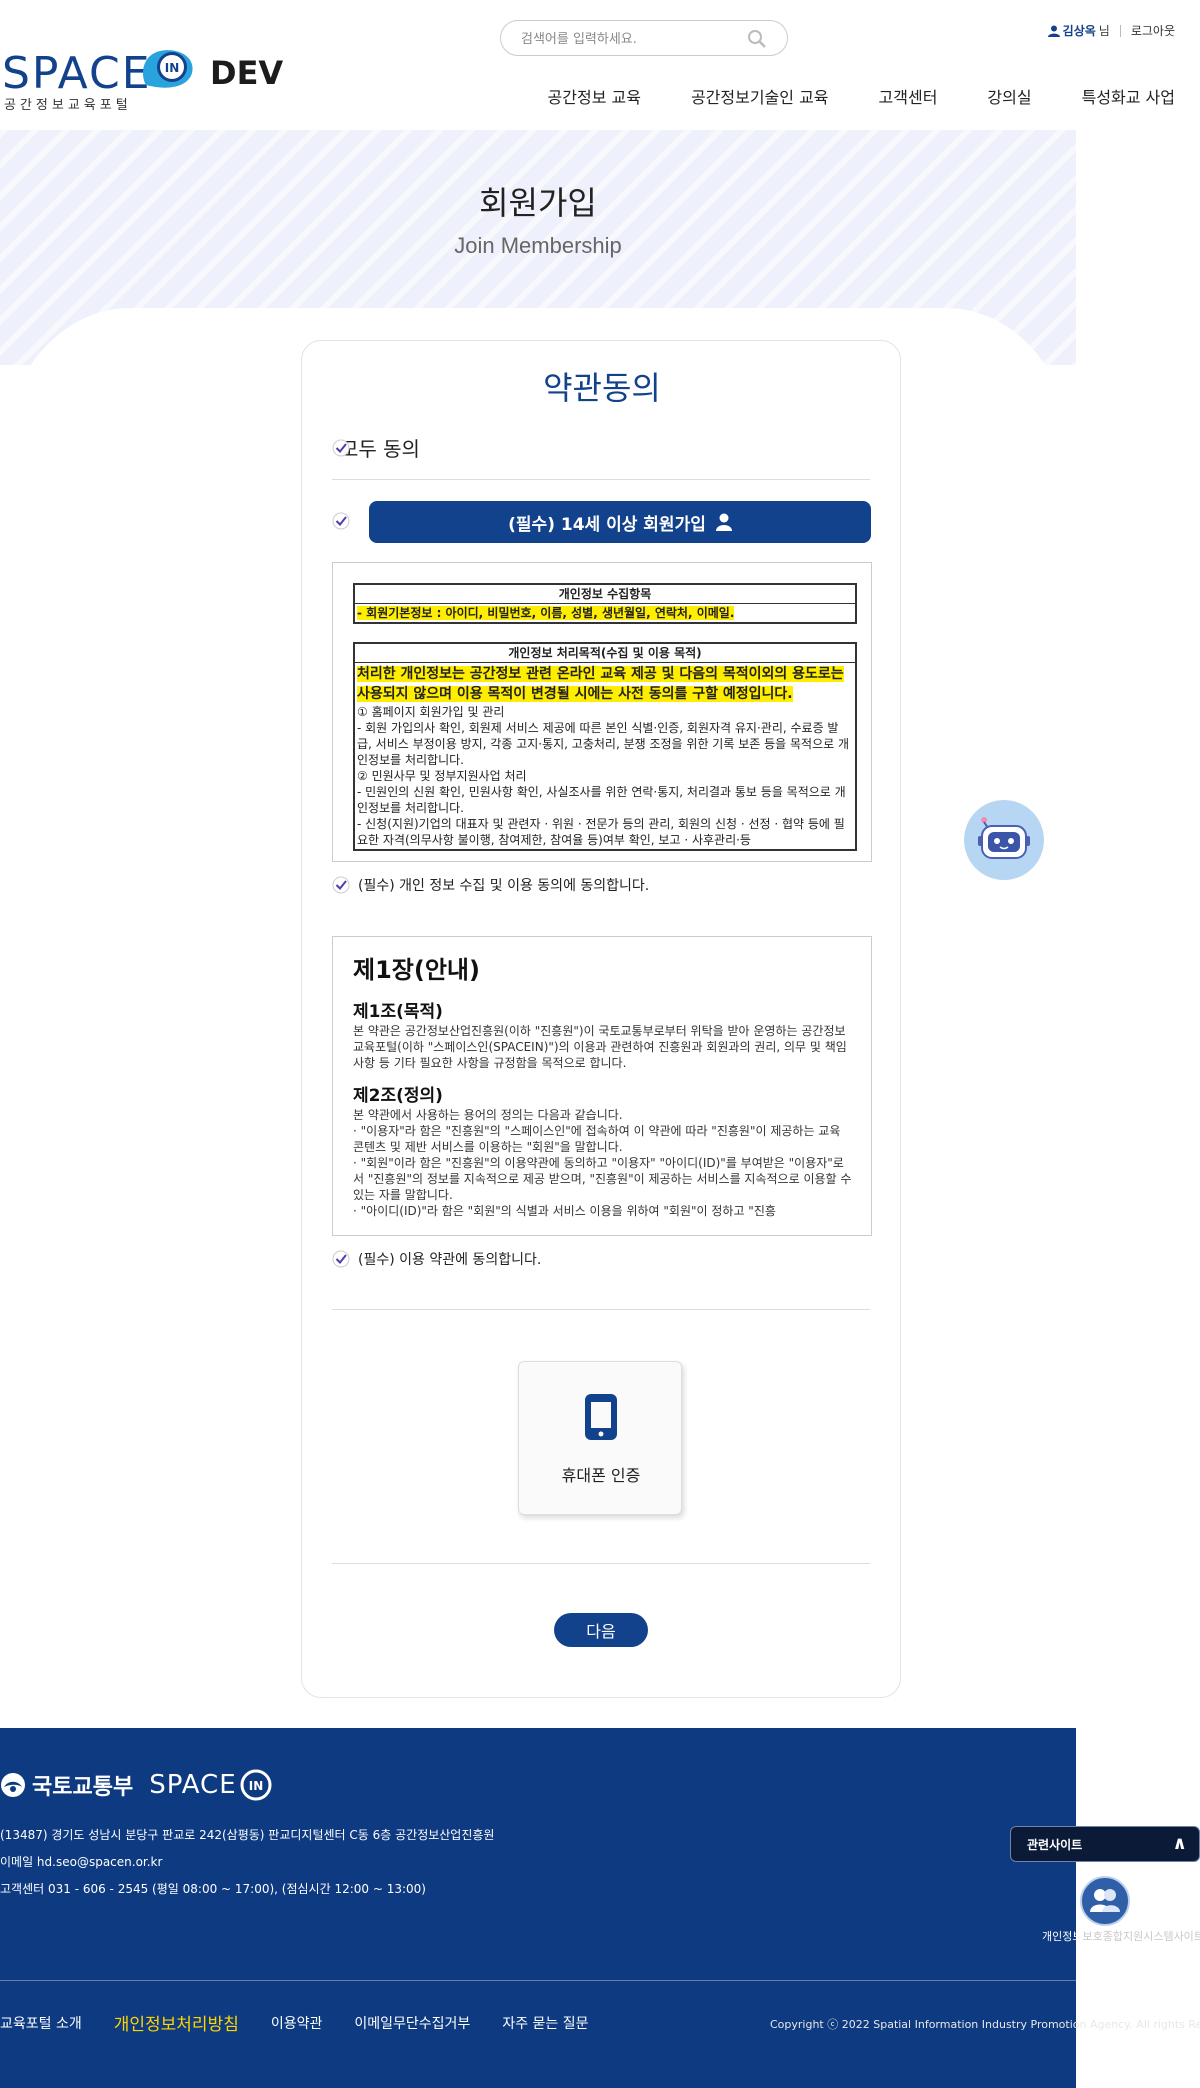  I want to click on footer-in-badge-icon: IN, so click(256, 1785).